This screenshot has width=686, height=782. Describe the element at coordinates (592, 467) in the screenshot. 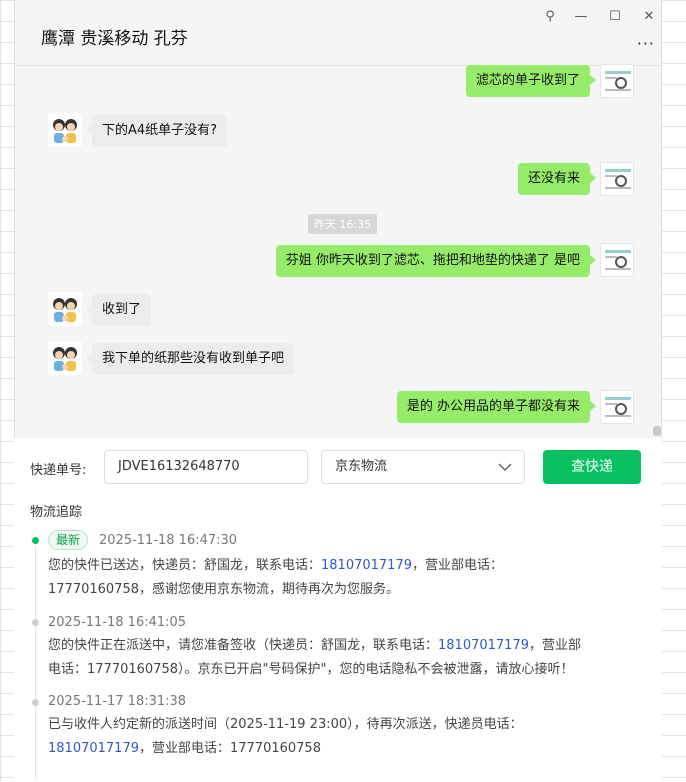

I see `query-tracking-button: 查快递` at that location.